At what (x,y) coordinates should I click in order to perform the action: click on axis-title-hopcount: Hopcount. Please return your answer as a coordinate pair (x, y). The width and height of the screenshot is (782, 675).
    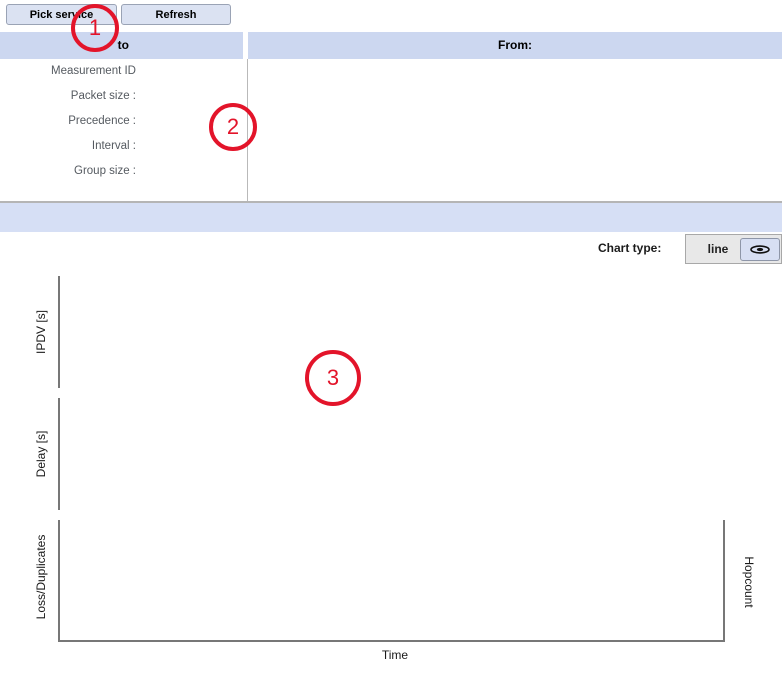
    Looking at the image, I should click on (749, 582).